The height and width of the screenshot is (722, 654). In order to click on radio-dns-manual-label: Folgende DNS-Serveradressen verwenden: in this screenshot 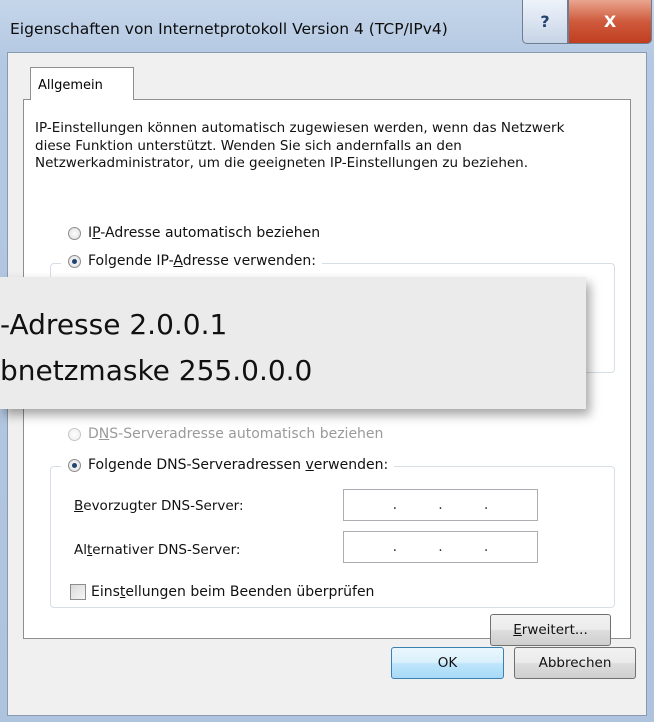, I will do `click(238, 465)`.